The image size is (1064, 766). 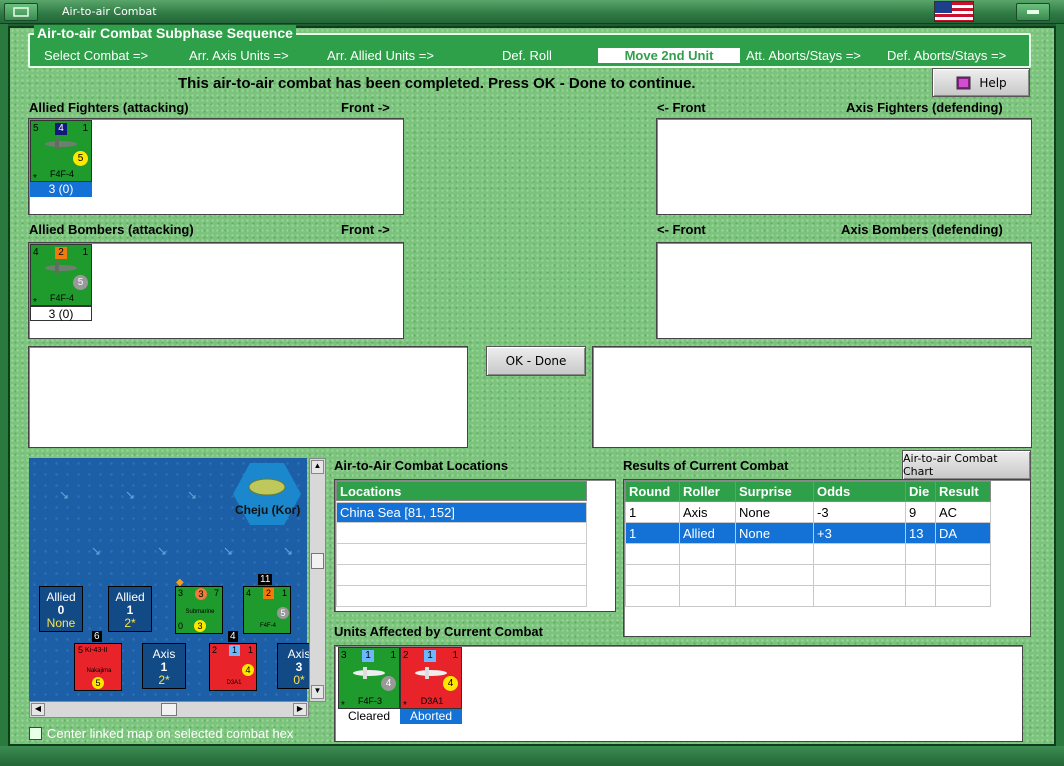 What do you see at coordinates (681, 107) in the screenshot?
I see `axis-fighters-front: <- Front` at bounding box center [681, 107].